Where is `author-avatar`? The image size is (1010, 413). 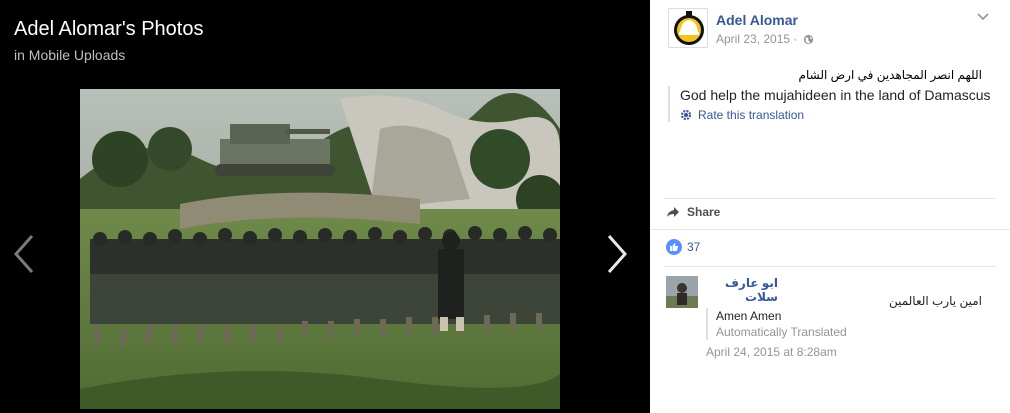 author-avatar is located at coordinates (688, 28).